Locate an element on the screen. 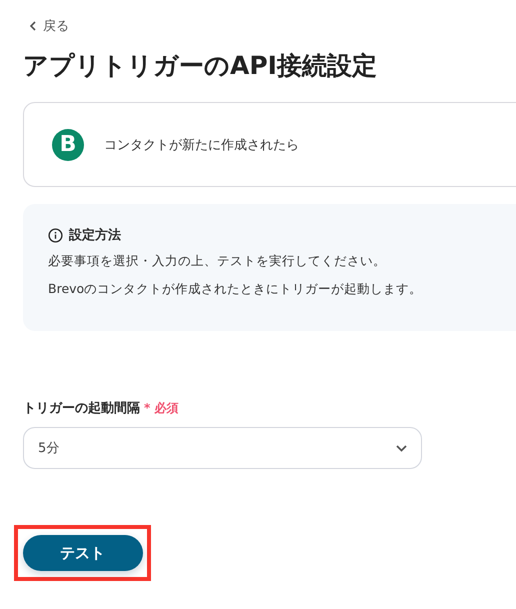  required-label: 必須 is located at coordinates (166, 408).